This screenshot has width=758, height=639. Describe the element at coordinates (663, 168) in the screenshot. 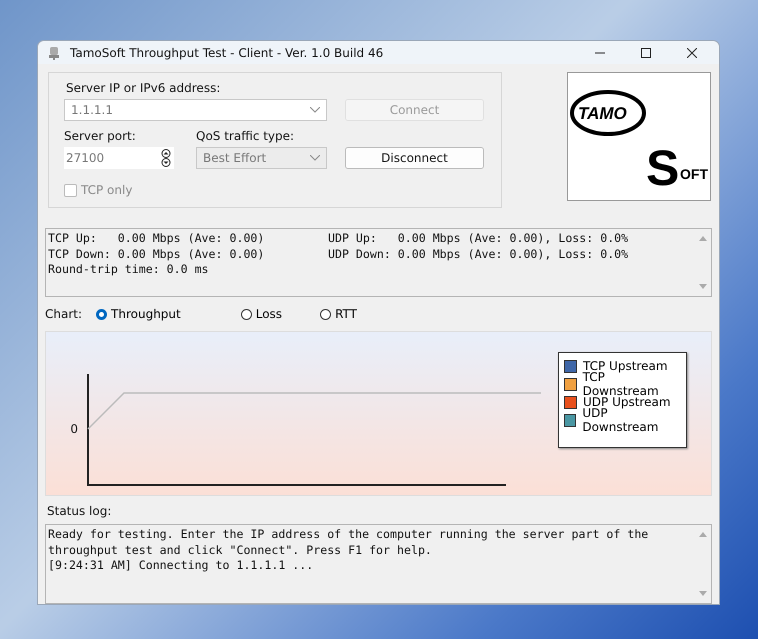

I see `logo-text: S` at that location.